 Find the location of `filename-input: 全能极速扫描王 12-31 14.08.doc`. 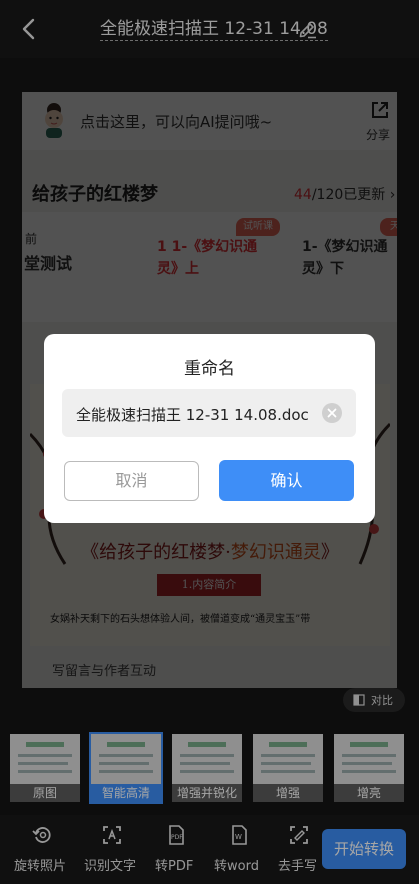

filename-input: 全能极速扫描王 12-31 14.08.doc is located at coordinates (209, 413).